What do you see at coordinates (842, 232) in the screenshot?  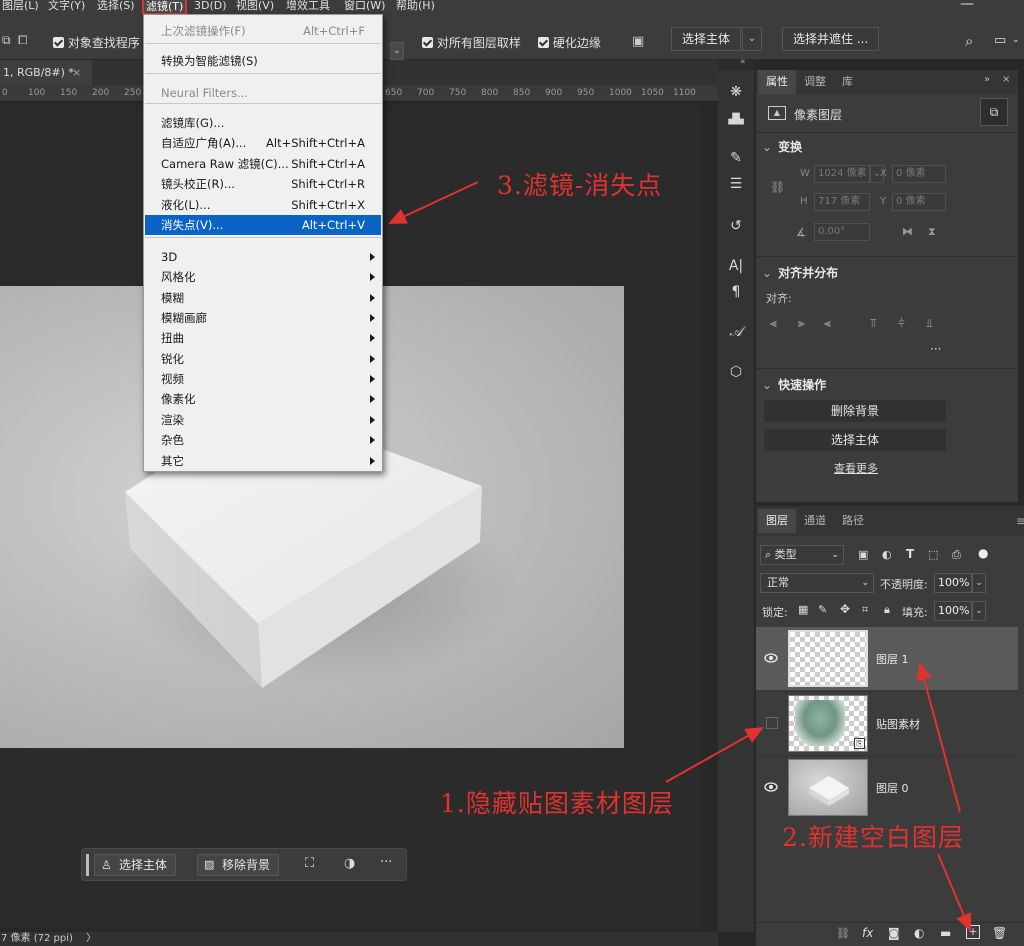 I see `angle-field: 0.00°` at bounding box center [842, 232].